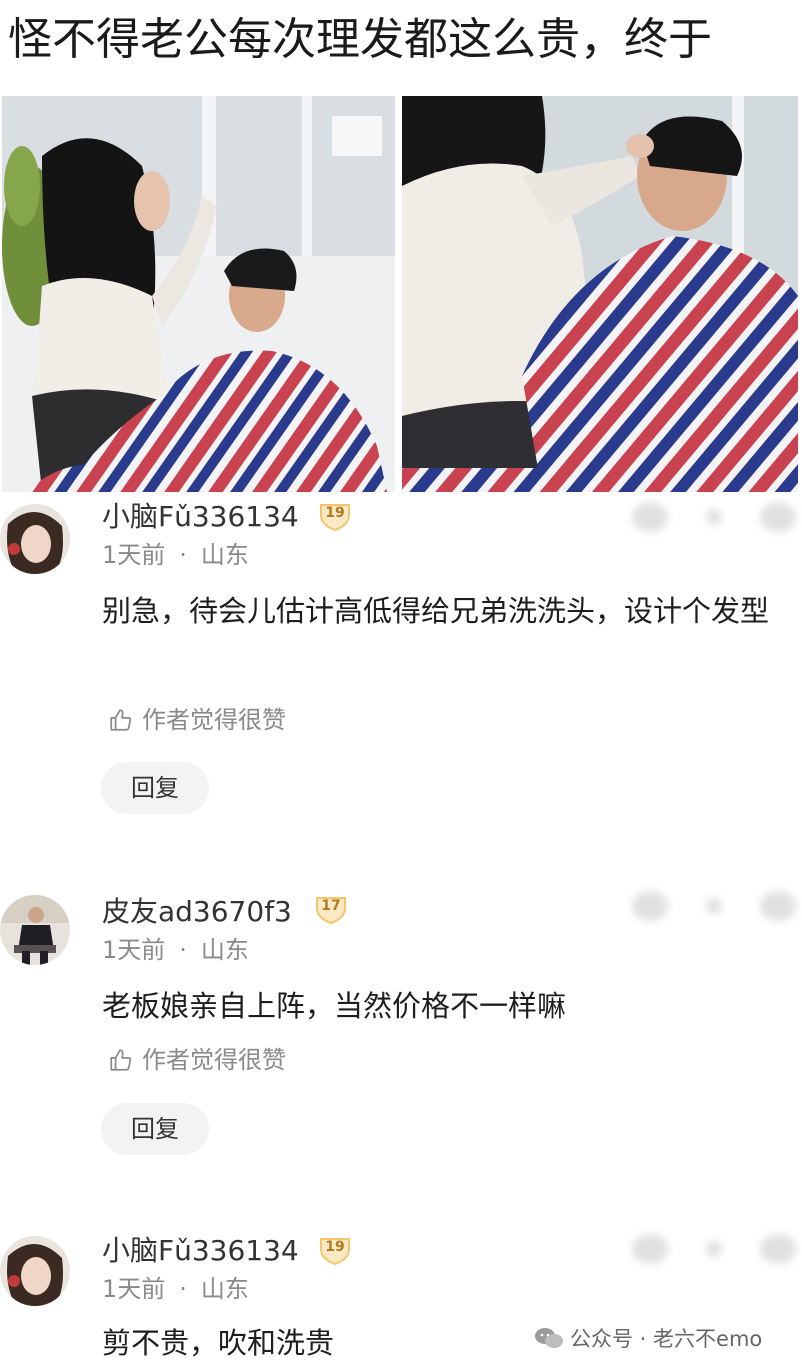 This screenshot has height=1370, width=802. What do you see at coordinates (331, 906) in the screenshot?
I see `user-level-value: 17` at bounding box center [331, 906].